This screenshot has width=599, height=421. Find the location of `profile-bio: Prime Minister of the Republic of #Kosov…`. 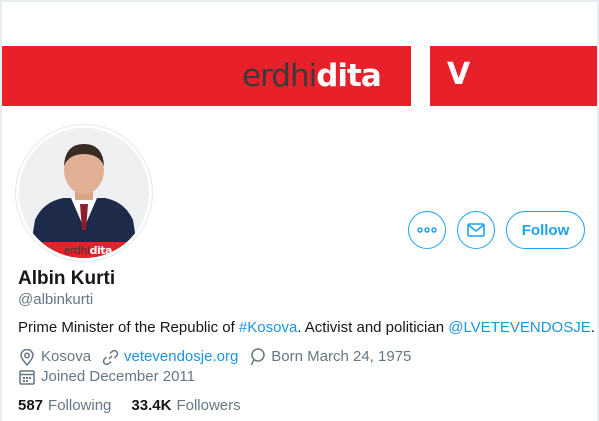

profile-bio: Prime Minister of the Republic of #Kosov… is located at coordinates (306, 328).